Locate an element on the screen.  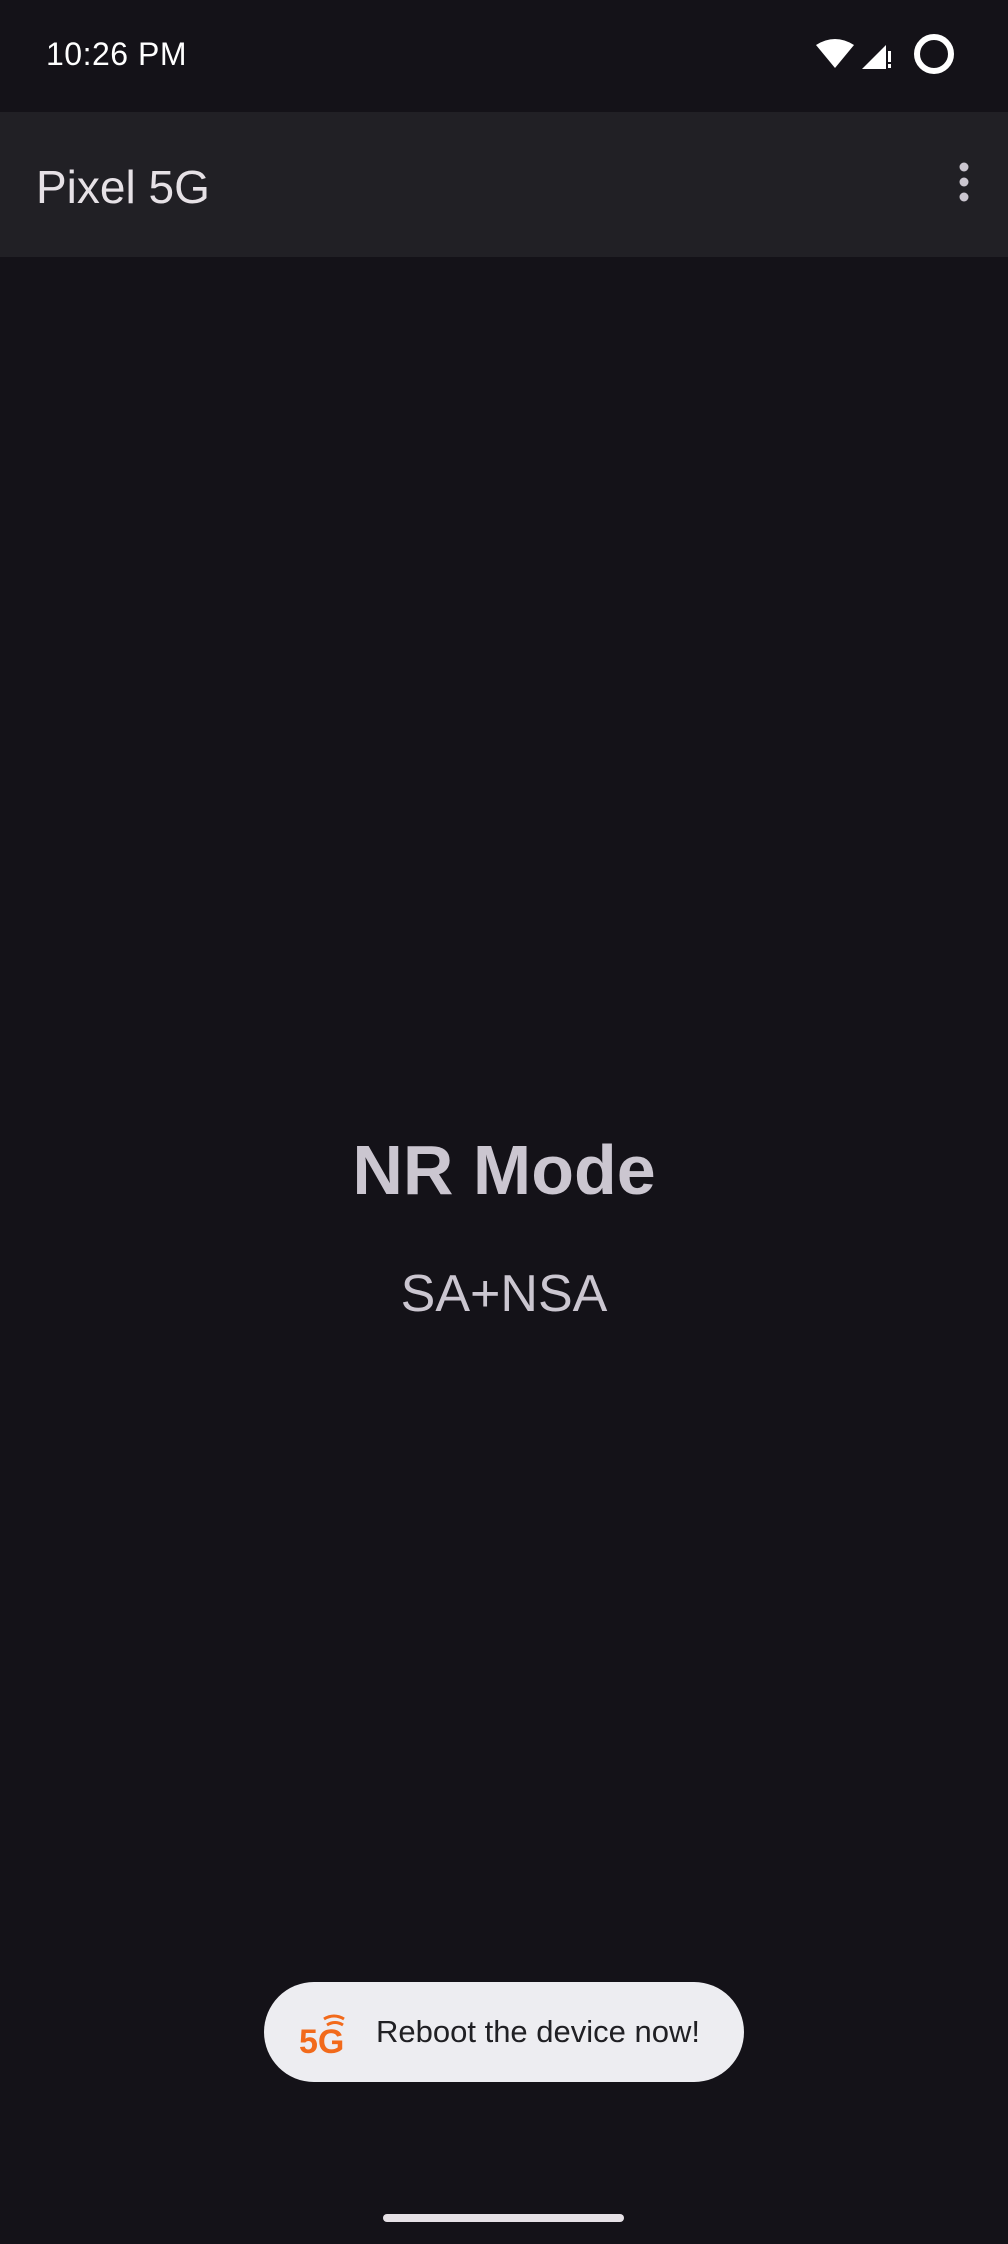
status-icons is located at coordinates (886, 56).